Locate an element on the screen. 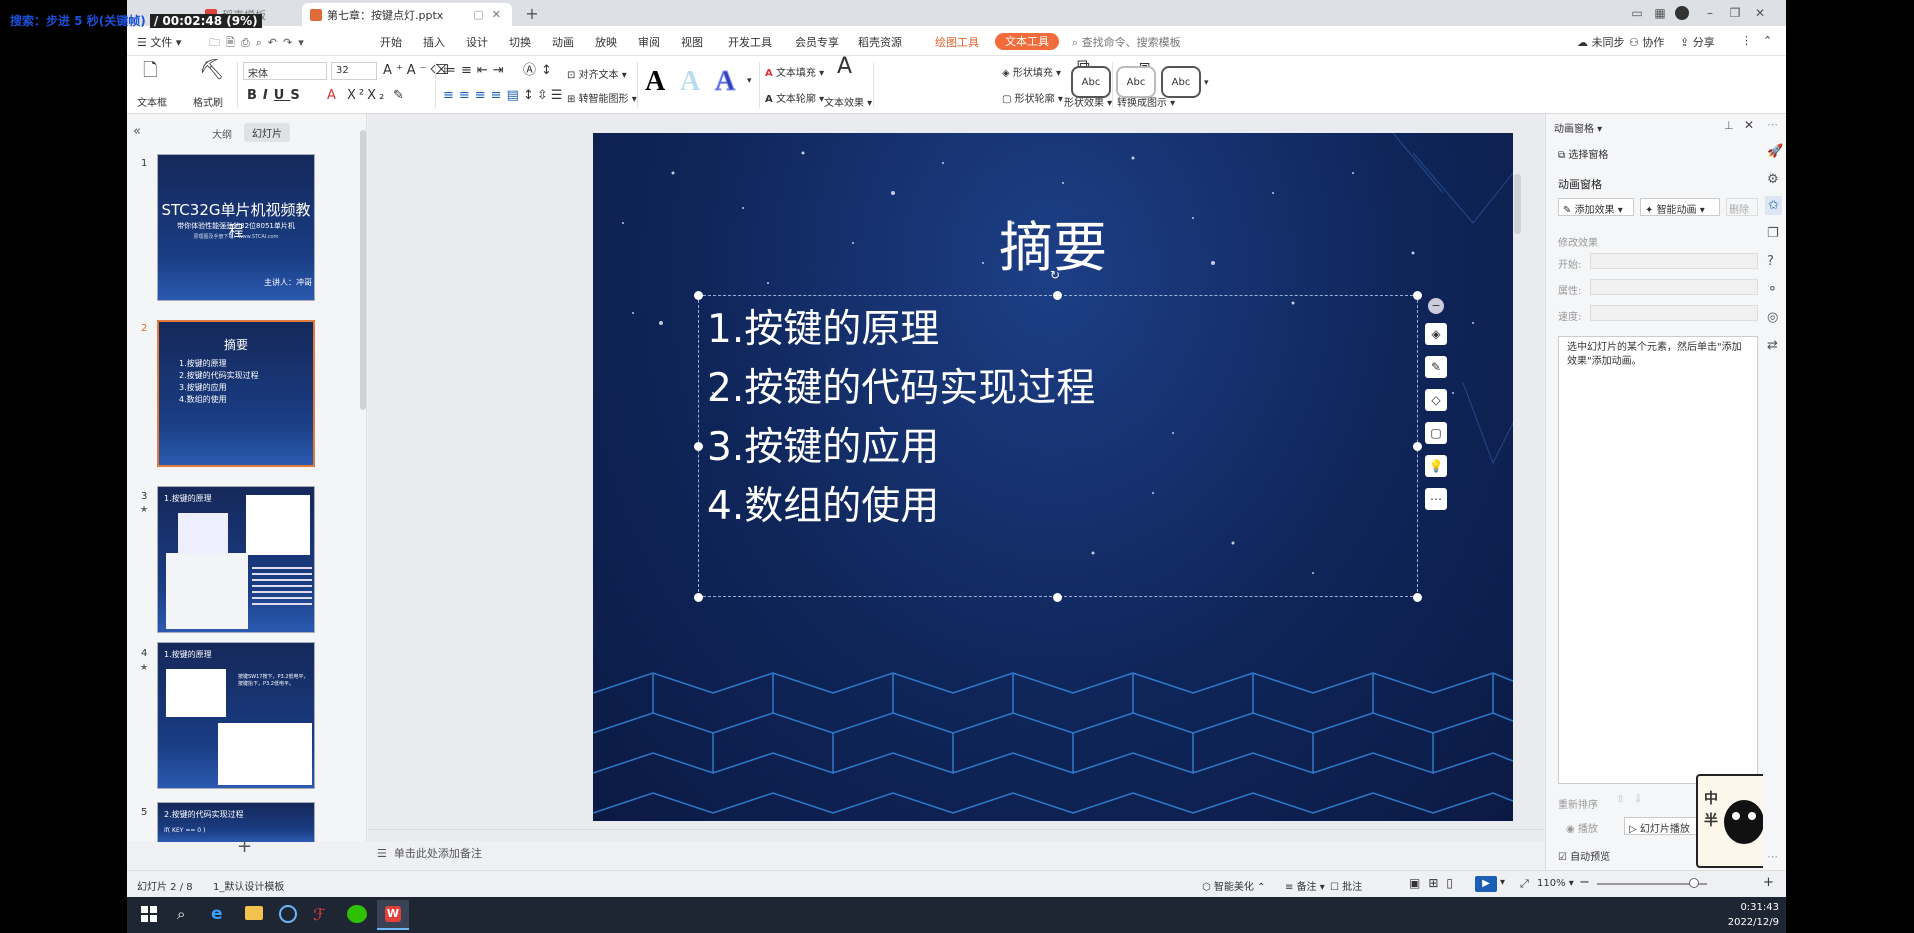 The width and height of the screenshot is (1914, 933). zoom-slider-thumb is located at coordinates (1694, 883).